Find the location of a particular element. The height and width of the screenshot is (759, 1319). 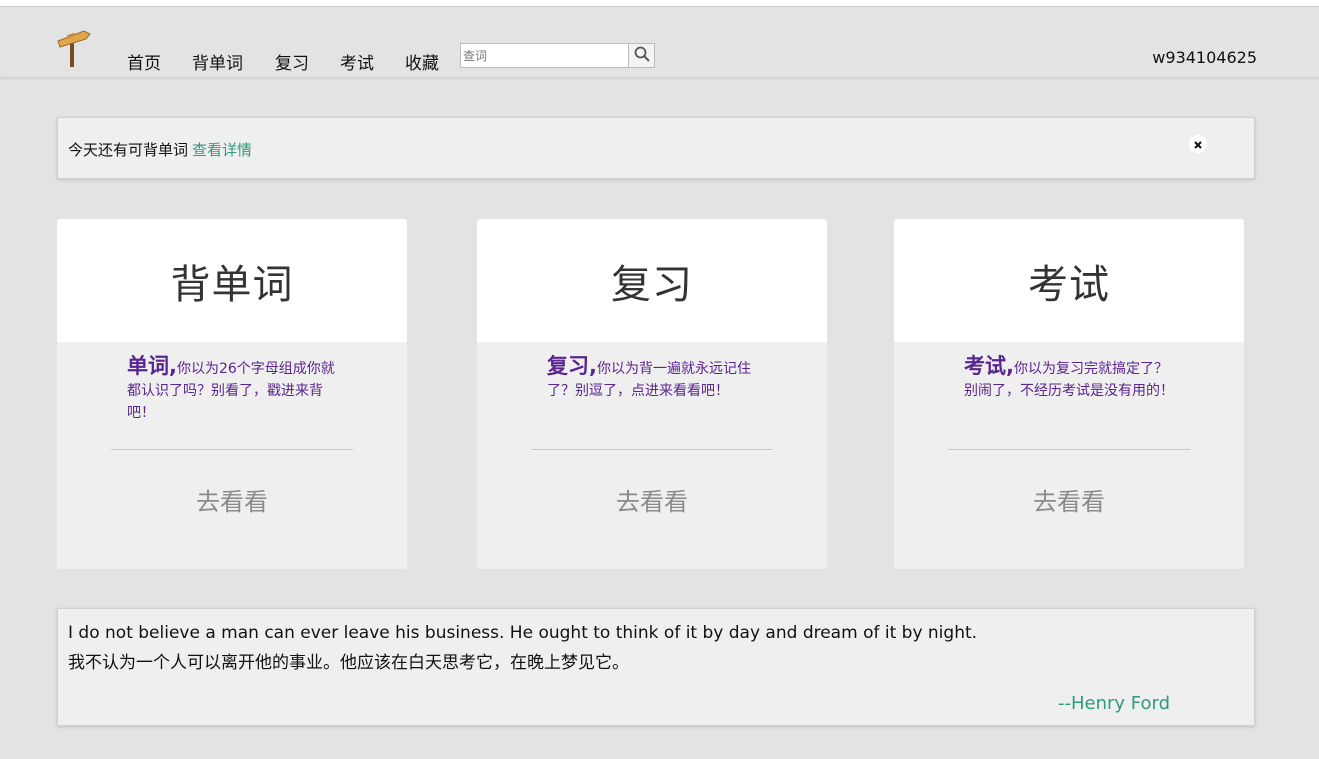

card-header: 考试 is located at coordinates (1069, 280).